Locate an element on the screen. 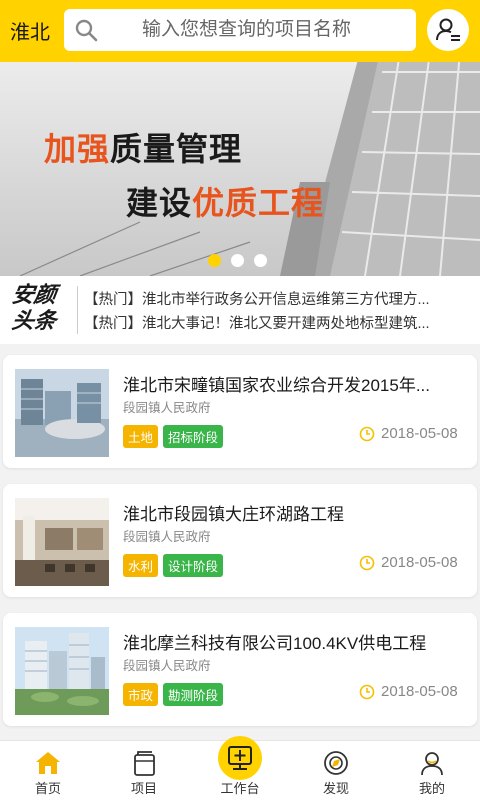  top-bar: 淮北 is located at coordinates (240, 31).